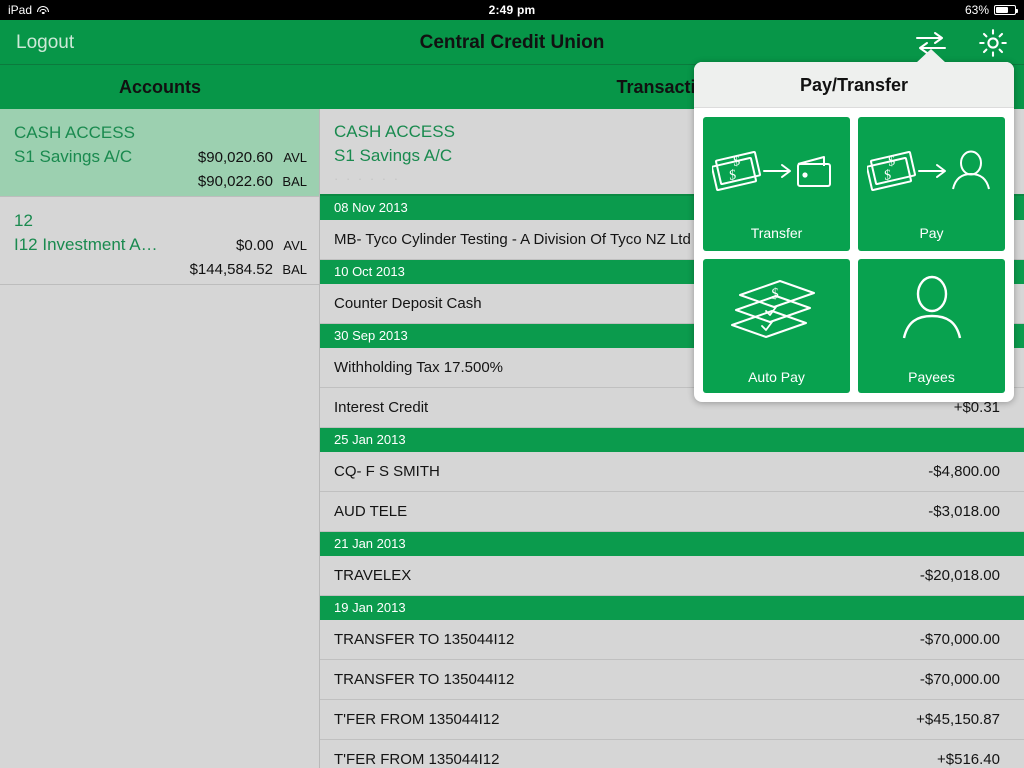  Describe the element at coordinates (976, 10) in the screenshot. I see `battery-percent-label: 63%` at that location.